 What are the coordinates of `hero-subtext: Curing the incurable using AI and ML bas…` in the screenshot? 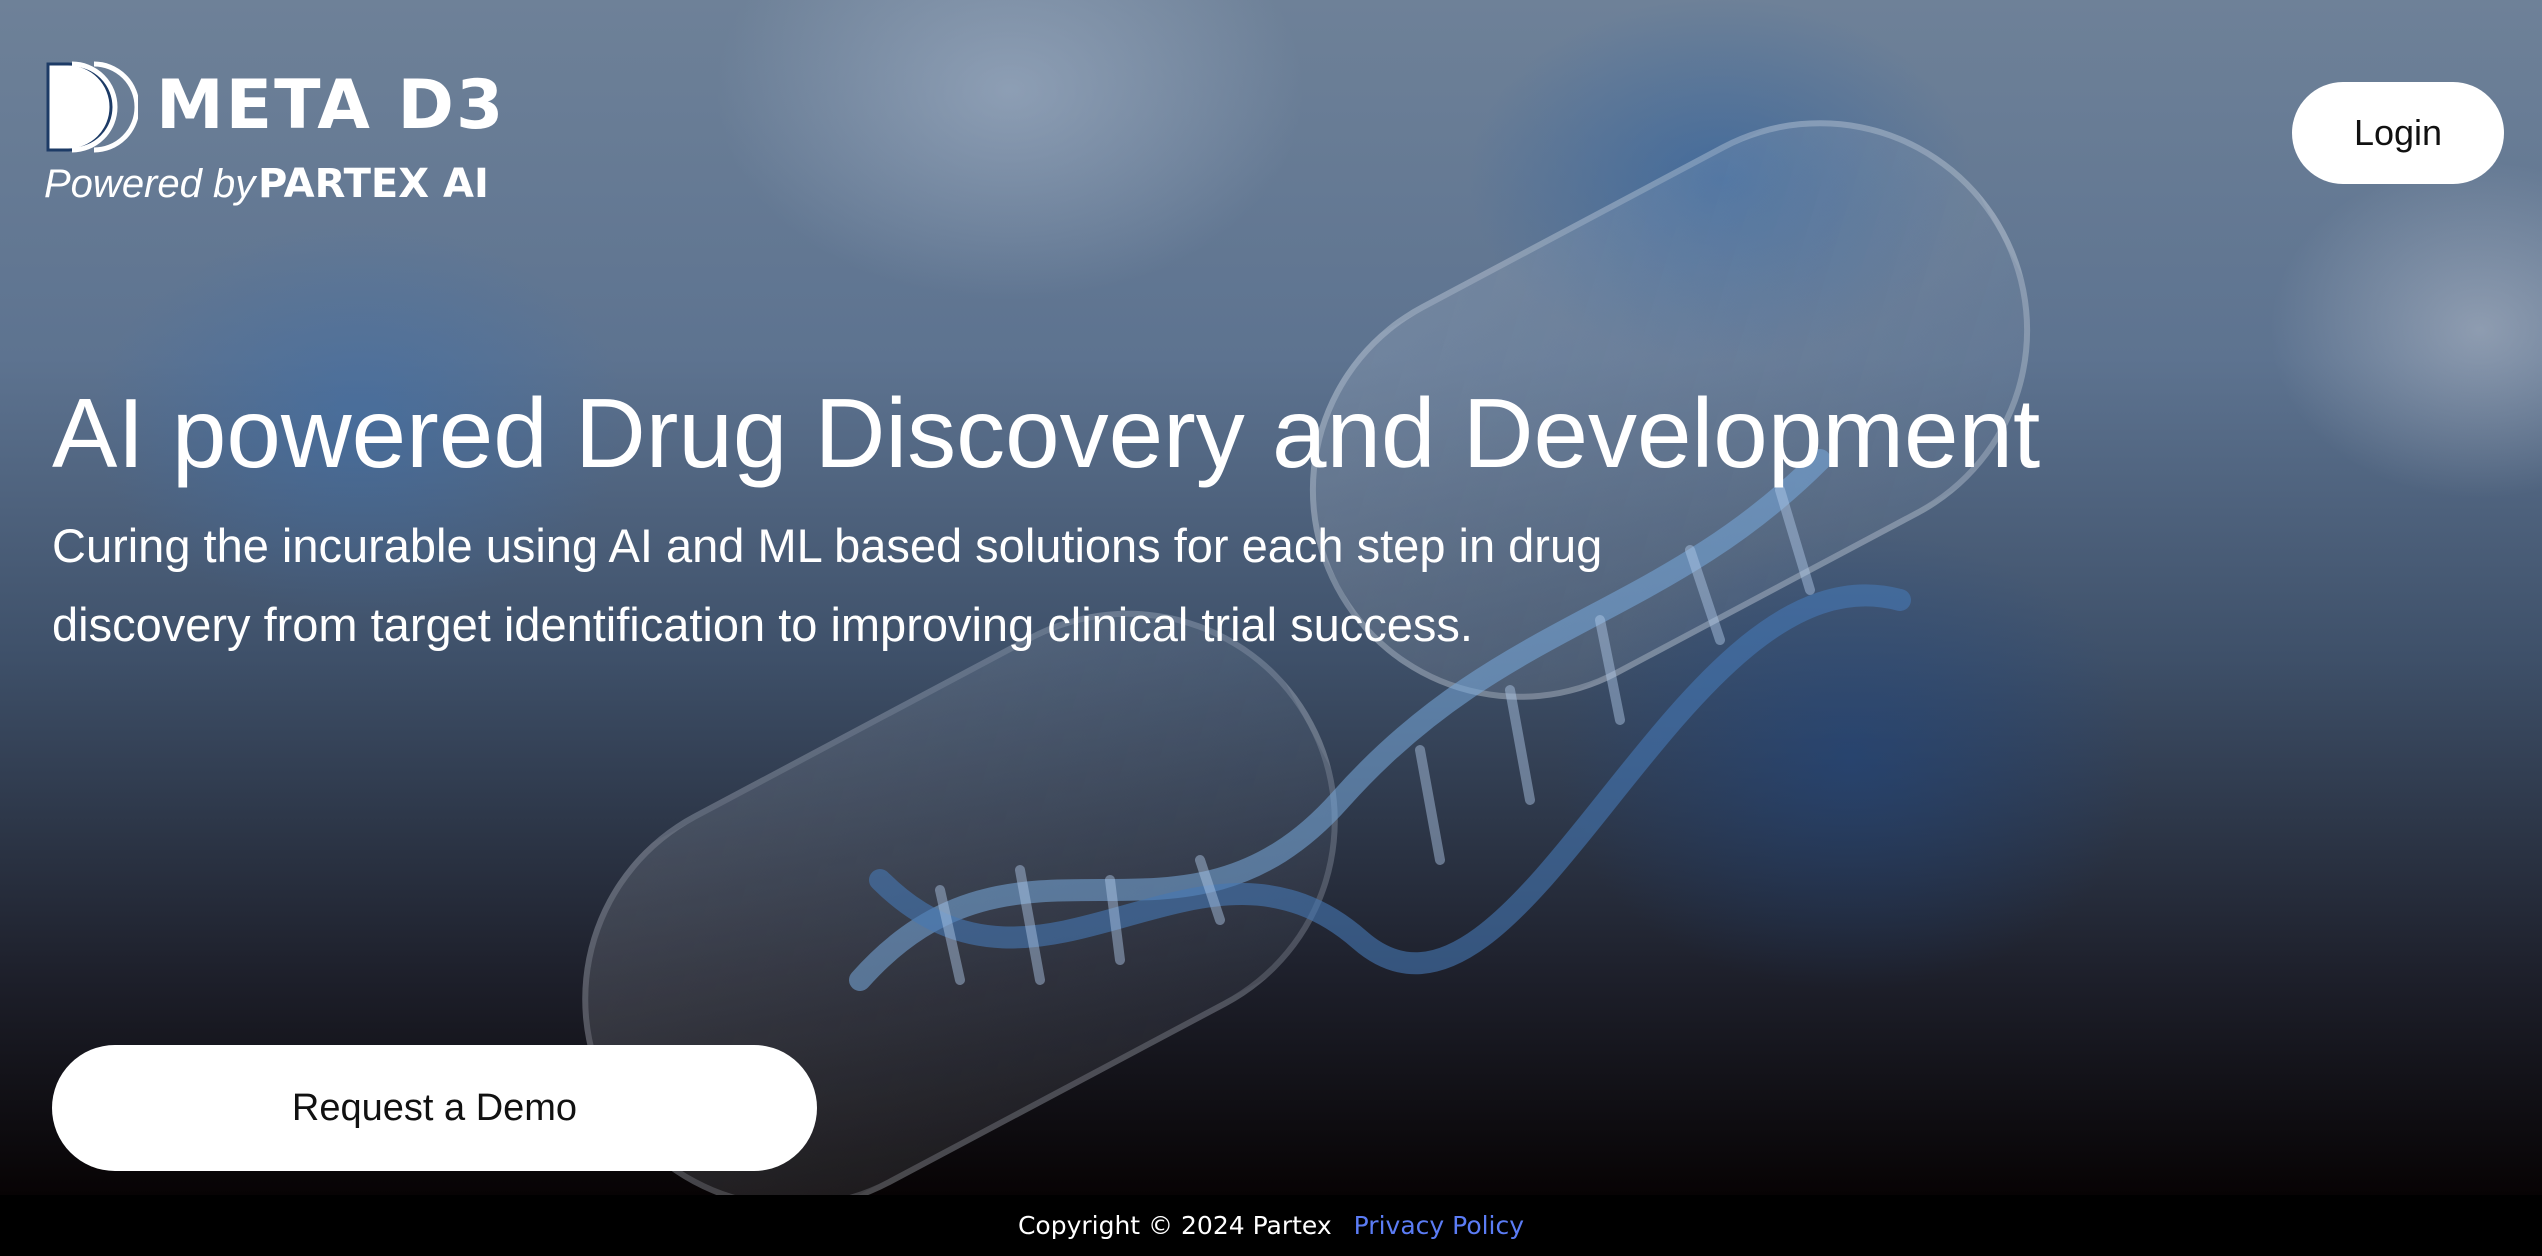 It's located at (827, 585).